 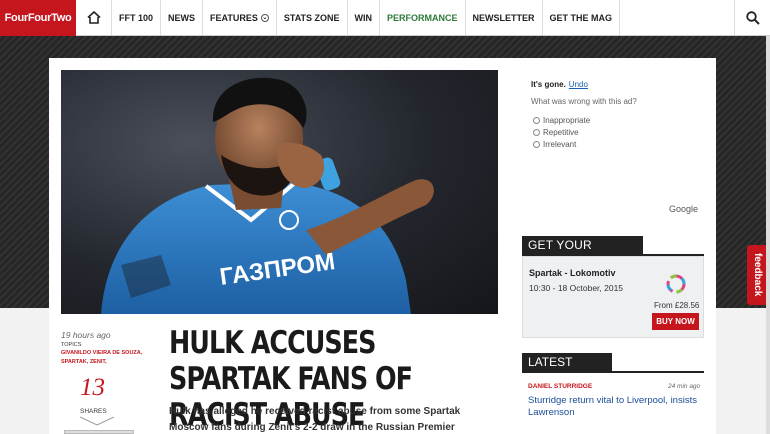 I want to click on nav-newsletter: NEWSLETTER, so click(x=504, y=17).